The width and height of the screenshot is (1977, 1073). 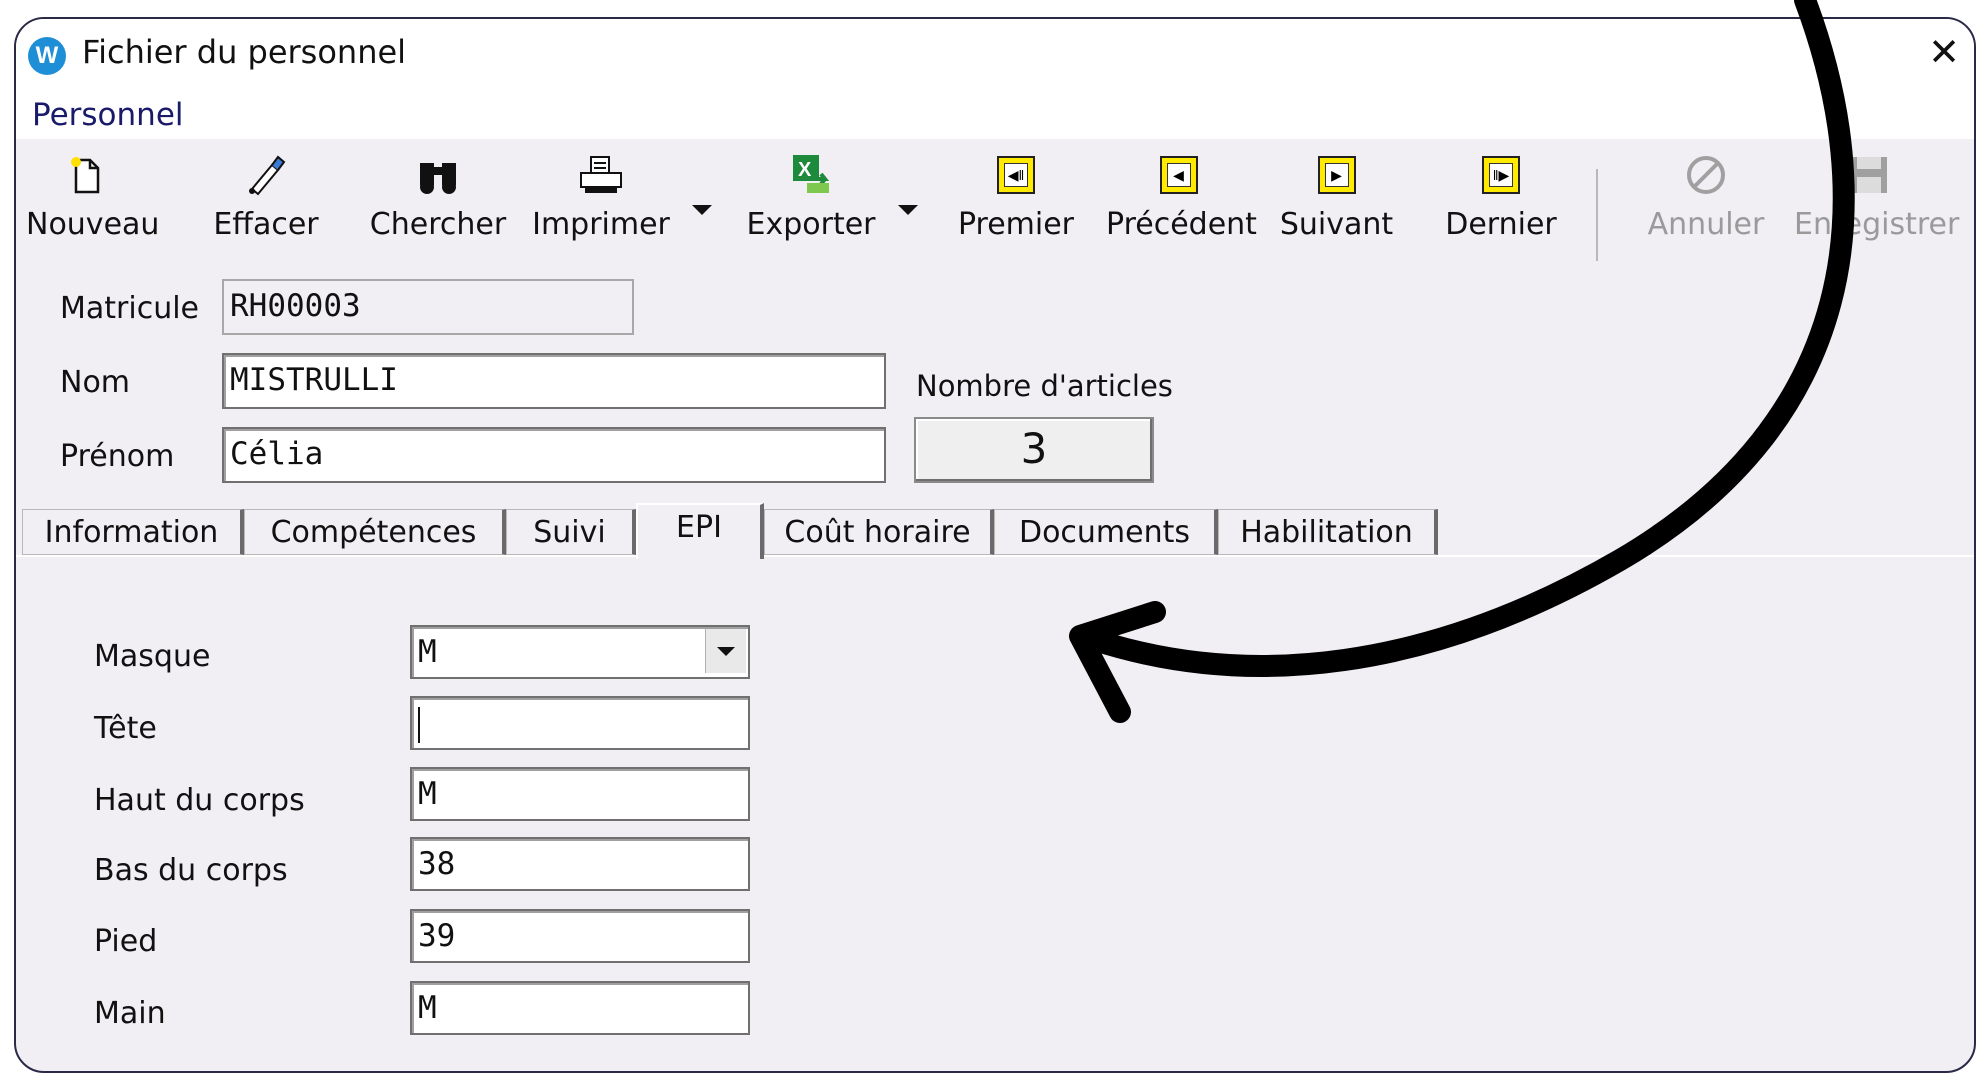 I want to click on haut-du-corps-label: Haut du corps, so click(x=199, y=800).